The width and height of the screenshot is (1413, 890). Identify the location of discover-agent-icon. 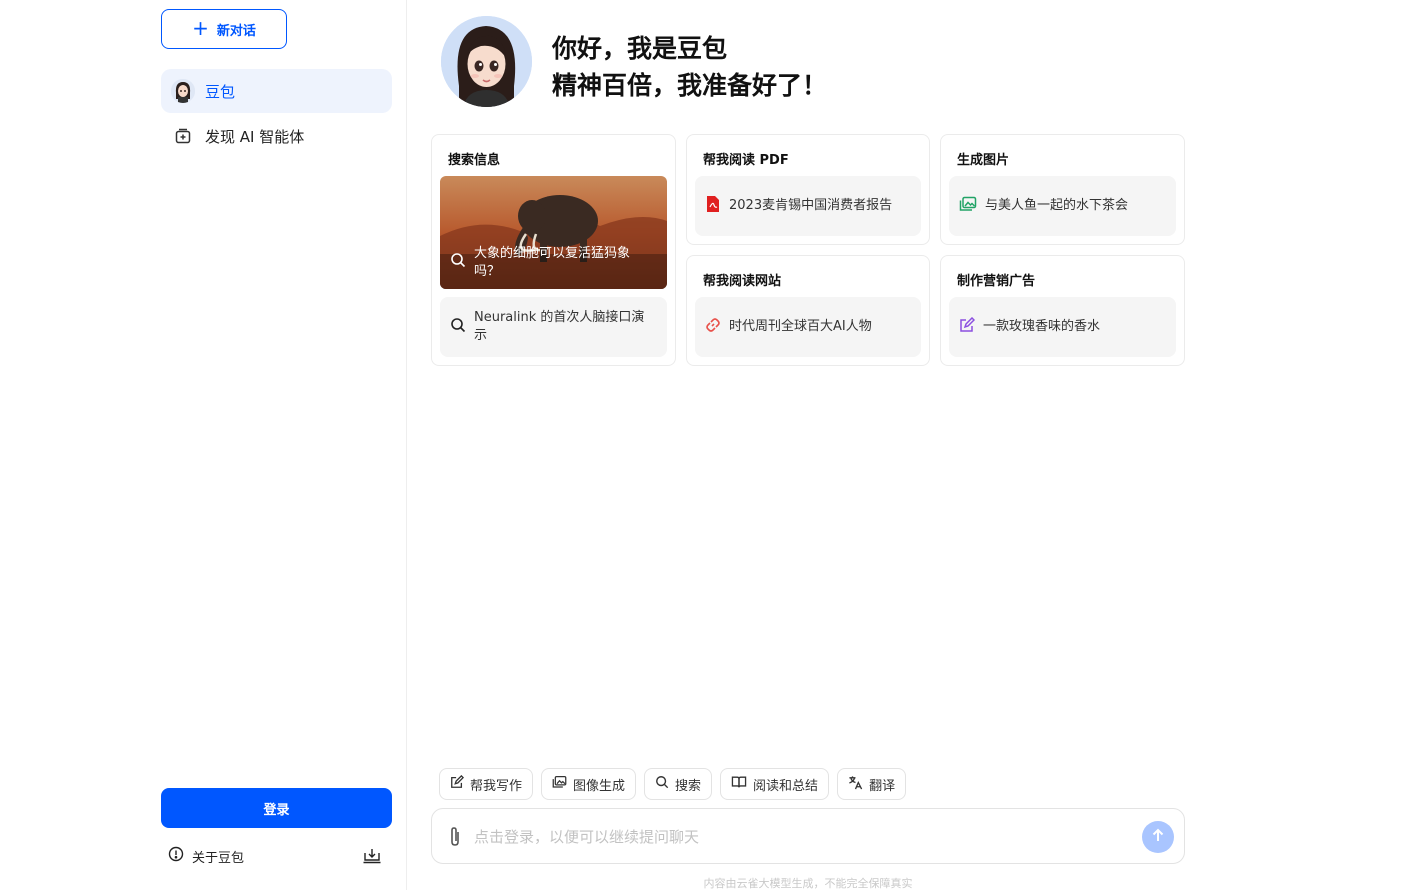
(183, 136).